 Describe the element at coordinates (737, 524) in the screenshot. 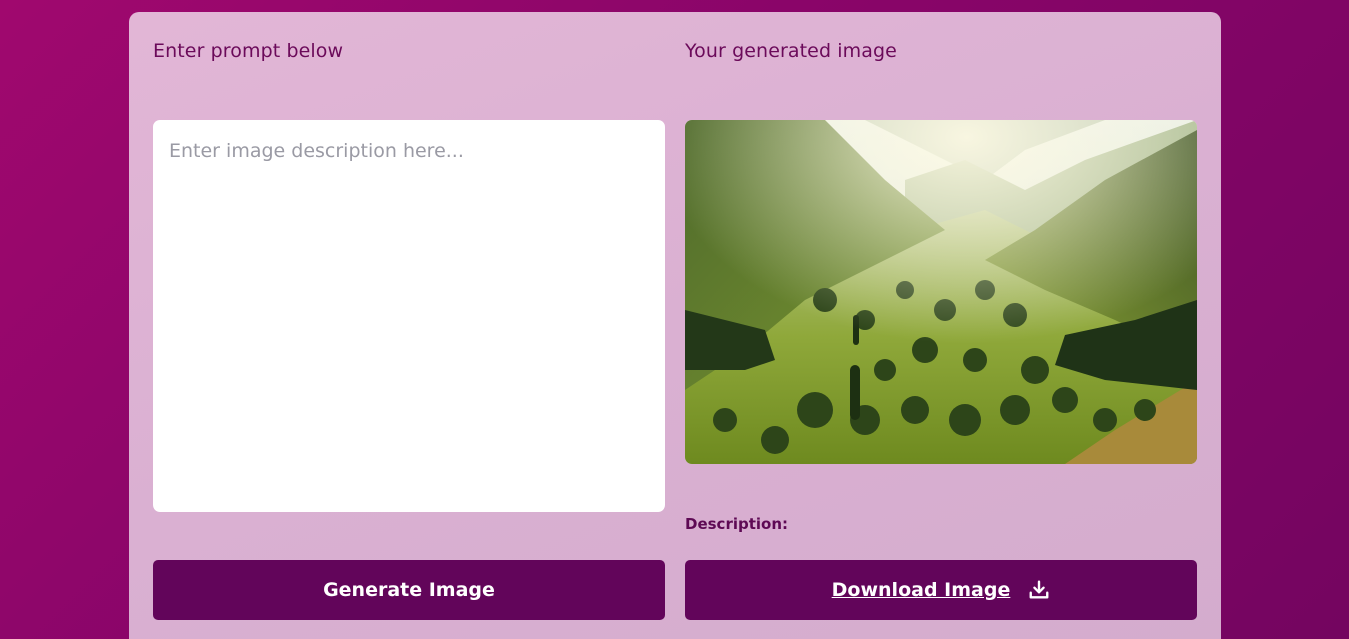

I see `description-label: Description:` at that location.